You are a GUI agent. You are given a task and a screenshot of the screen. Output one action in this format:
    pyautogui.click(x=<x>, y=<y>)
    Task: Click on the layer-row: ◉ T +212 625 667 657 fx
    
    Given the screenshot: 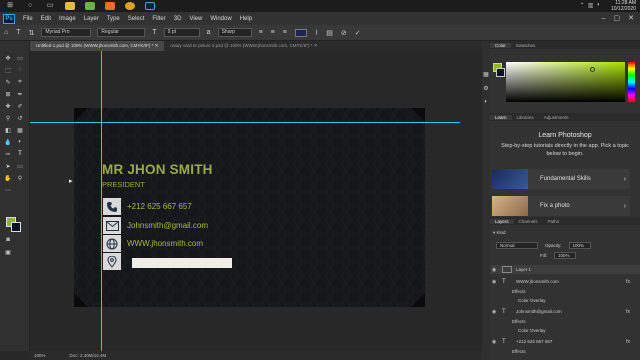 What is the action you would take?
    pyautogui.click(x=565, y=341)
    